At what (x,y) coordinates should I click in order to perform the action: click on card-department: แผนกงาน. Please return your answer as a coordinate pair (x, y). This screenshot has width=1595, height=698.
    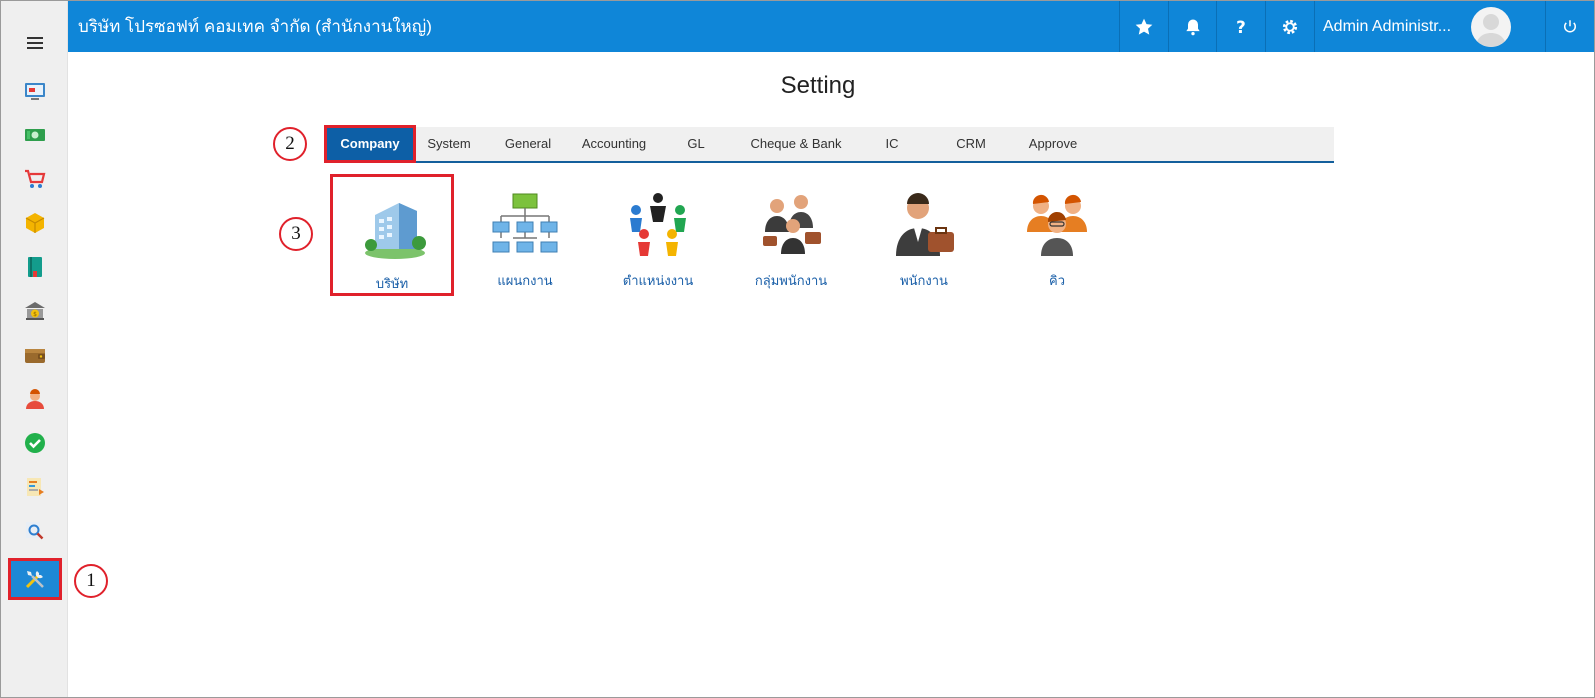
    Looking at the image, I should click on (525, 235).